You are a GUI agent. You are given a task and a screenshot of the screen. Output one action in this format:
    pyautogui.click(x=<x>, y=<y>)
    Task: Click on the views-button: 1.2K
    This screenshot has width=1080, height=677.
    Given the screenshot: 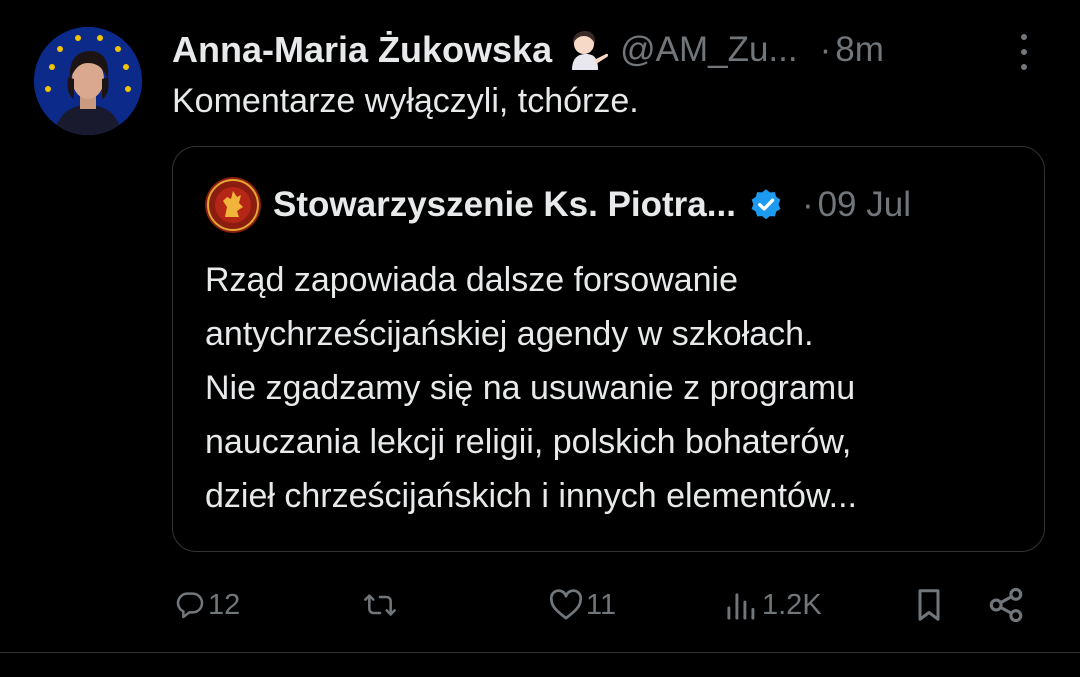 What is the action you would take?
    pyautogui.click(x=773, y=605)
    